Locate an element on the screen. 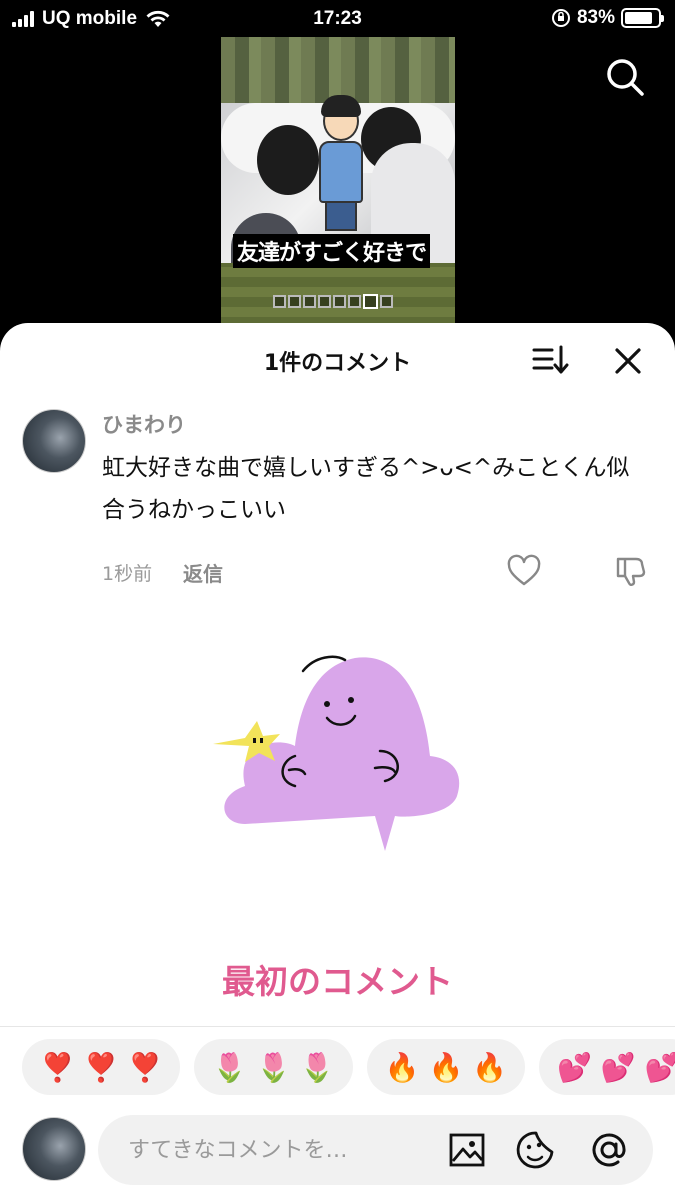 This screenshot has width=675, height=1200. comment-timestamp: 1秒前 is located at coordinates (127, 574).